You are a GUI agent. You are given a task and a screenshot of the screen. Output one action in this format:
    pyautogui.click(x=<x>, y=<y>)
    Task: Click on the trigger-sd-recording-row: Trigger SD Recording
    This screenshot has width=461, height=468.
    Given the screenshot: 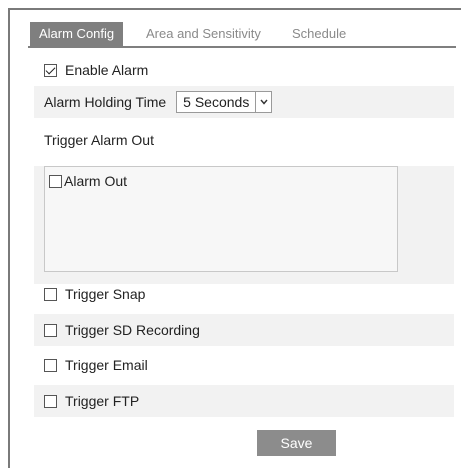 What is the action you would take?
    pyautogui.click(x=244, y=330)
    